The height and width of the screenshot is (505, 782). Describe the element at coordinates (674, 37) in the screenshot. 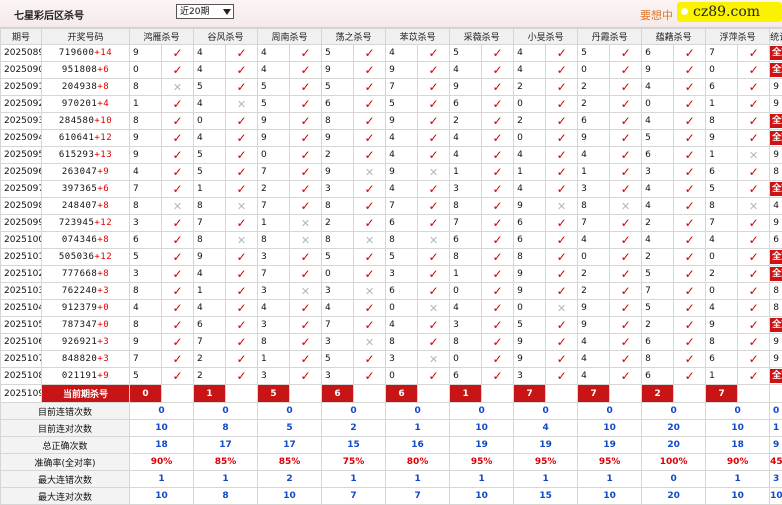

I see `header-method-9: 蕴藉杀号` at that location.